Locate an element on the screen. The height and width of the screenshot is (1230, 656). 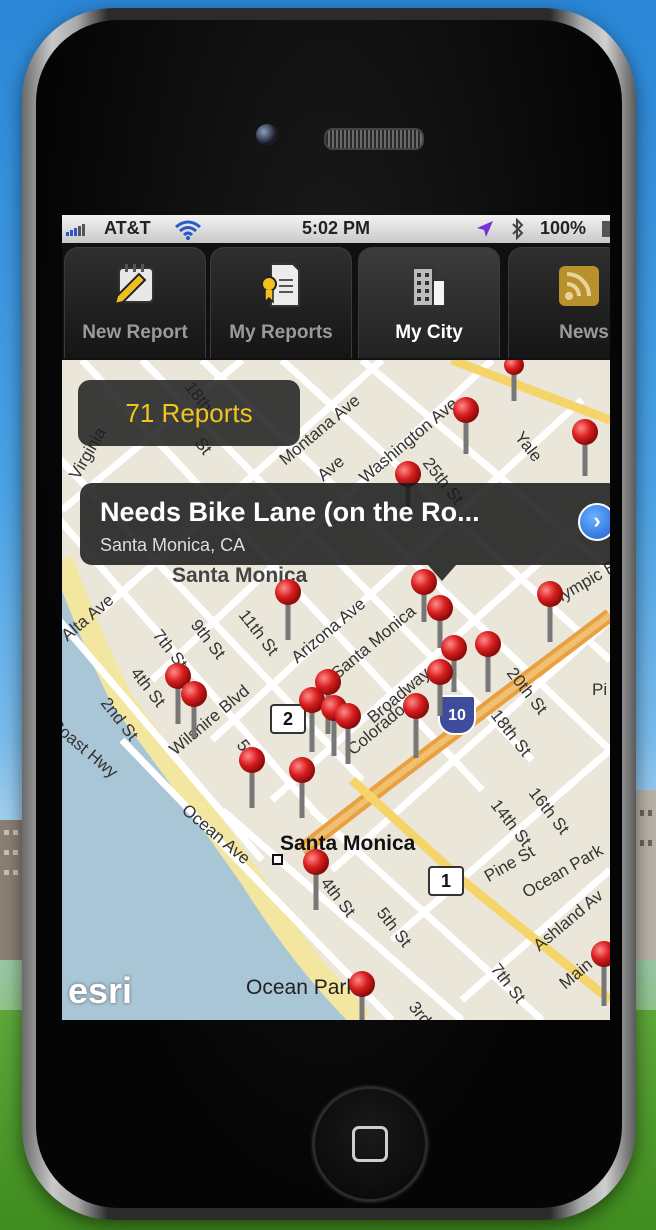
tab-my-city-label: My City is located at coordinates (429, 332).